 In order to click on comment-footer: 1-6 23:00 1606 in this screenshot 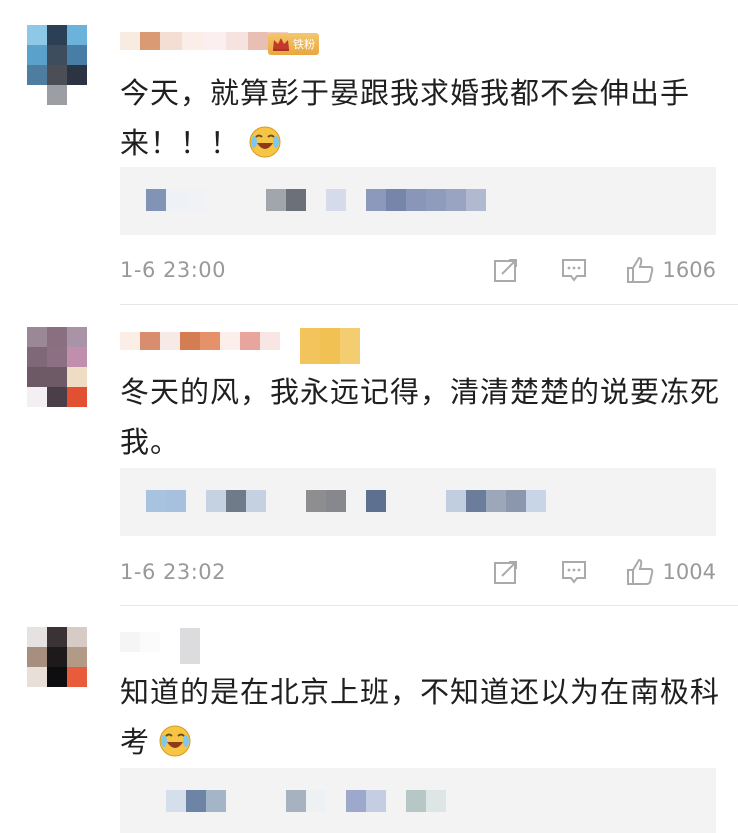, I will do `click(418, 270)`.